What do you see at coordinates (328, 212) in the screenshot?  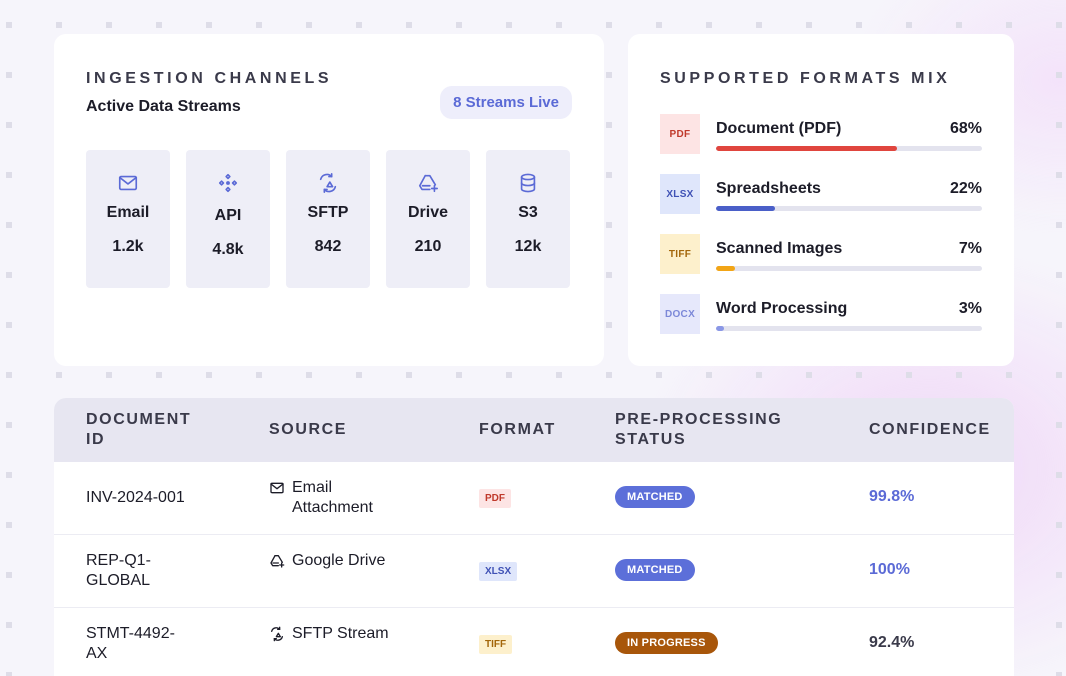 I see `channel-label: SFTP` at bounding box center [328, 212].